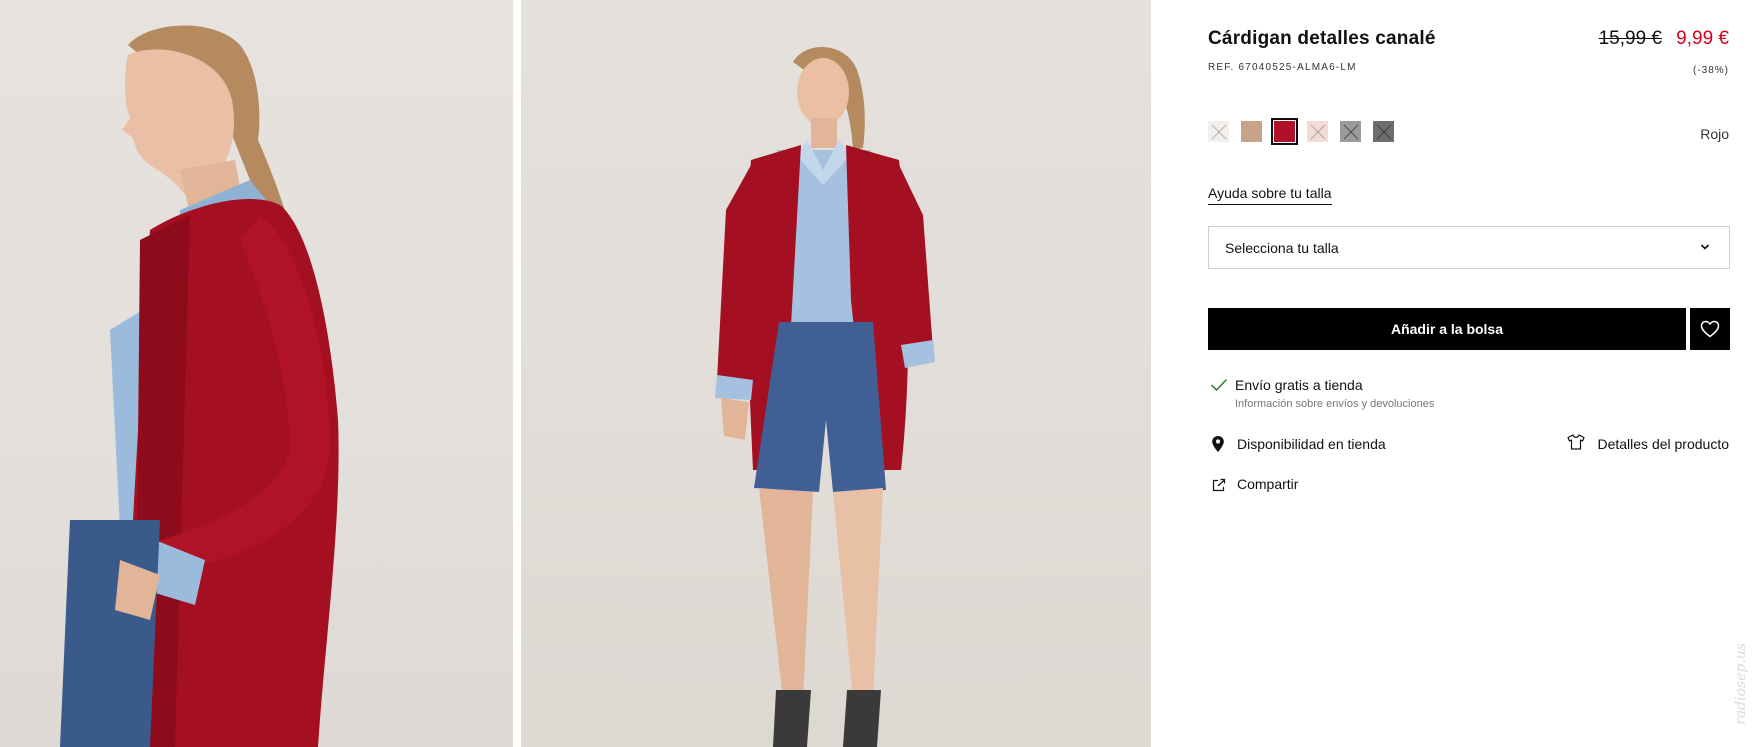  I want to click on watermark-text: radiosep.us, so click(1741, 684).